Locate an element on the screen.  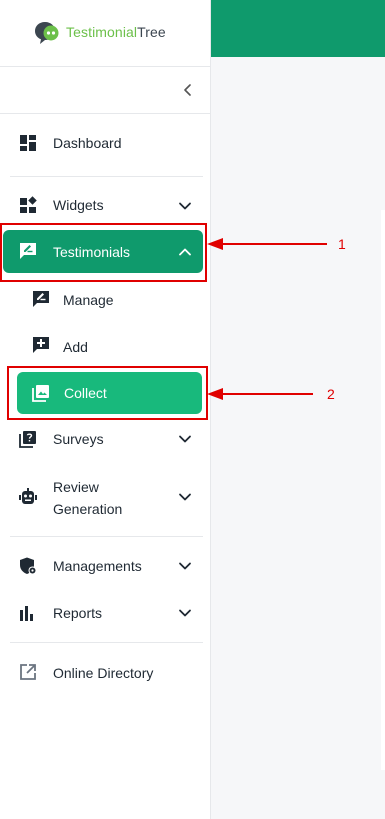
manage-icon is located at coordinates (41, 299).